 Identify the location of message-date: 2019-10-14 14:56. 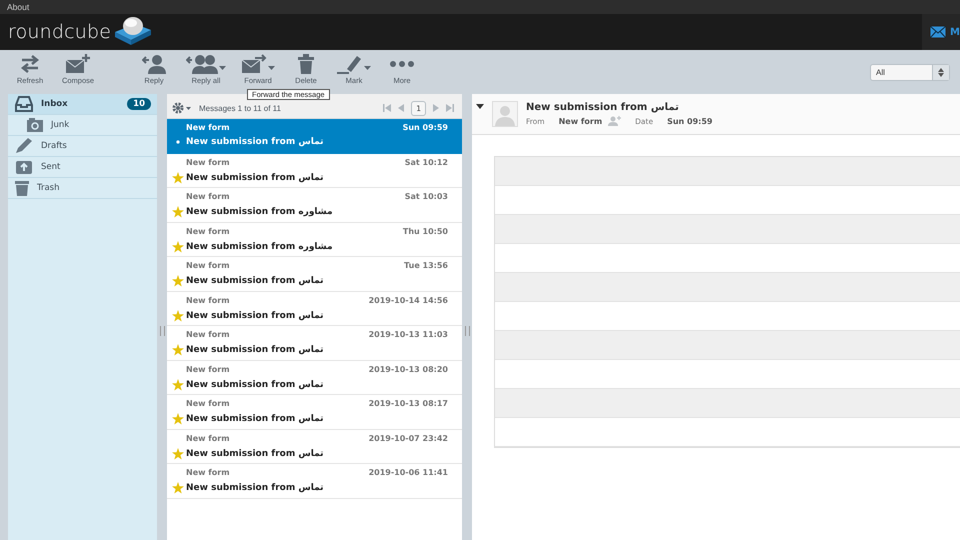
(408, 300).